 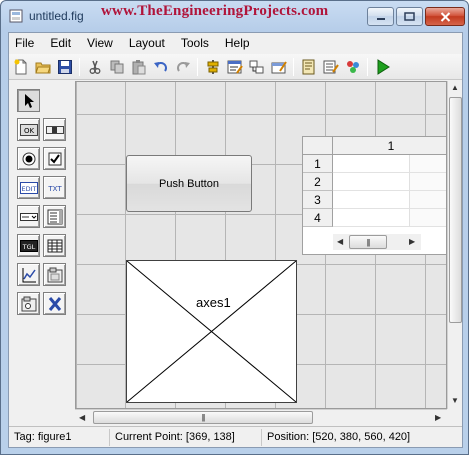 I want to click on palette-glyph-txt: TXT, so click(x=54, y=189).